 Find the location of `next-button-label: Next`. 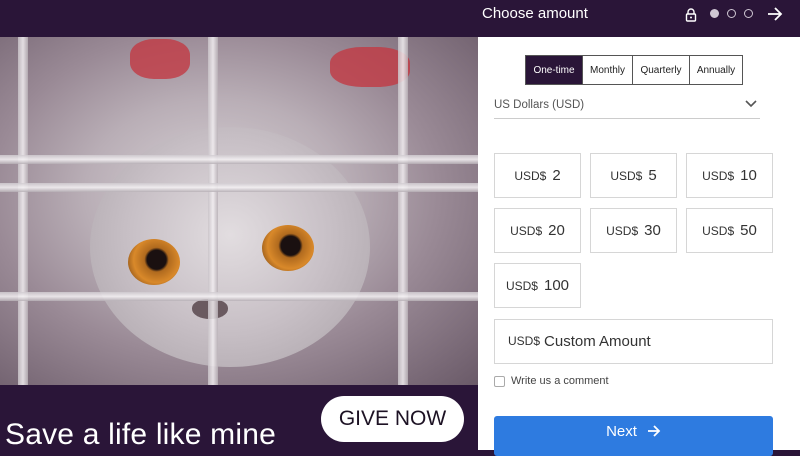

next-button-label: Next is located at coordinates (621, 431).